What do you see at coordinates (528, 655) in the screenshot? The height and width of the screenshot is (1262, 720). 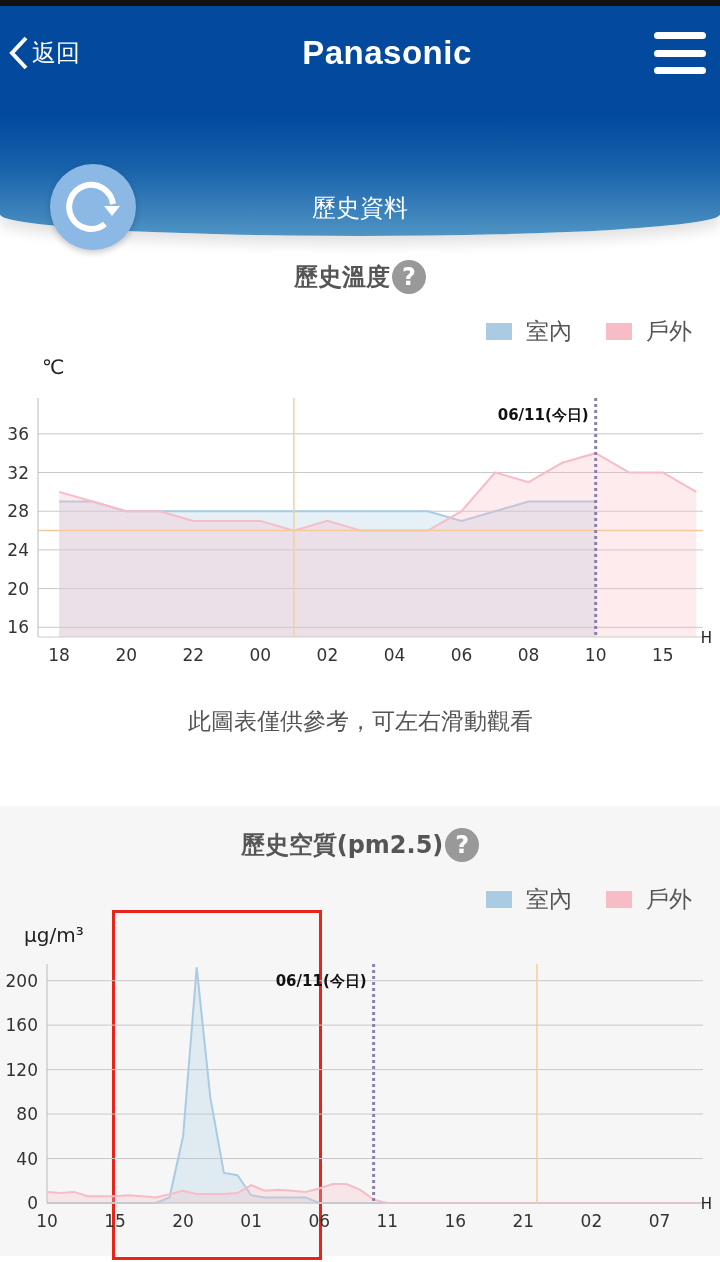 I see `x-tick-label: 08` at bounding box center [528, 655].